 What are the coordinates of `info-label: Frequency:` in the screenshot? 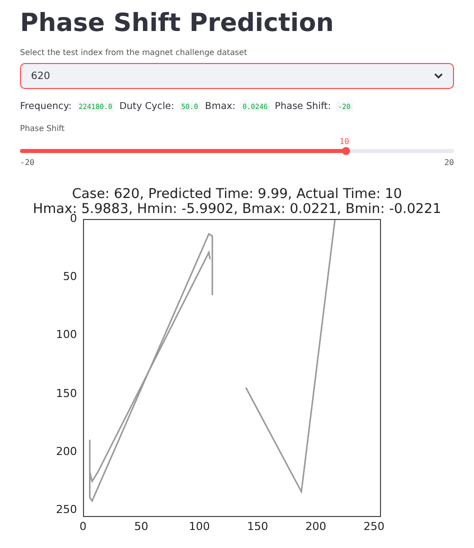 It's located at (46, 106).